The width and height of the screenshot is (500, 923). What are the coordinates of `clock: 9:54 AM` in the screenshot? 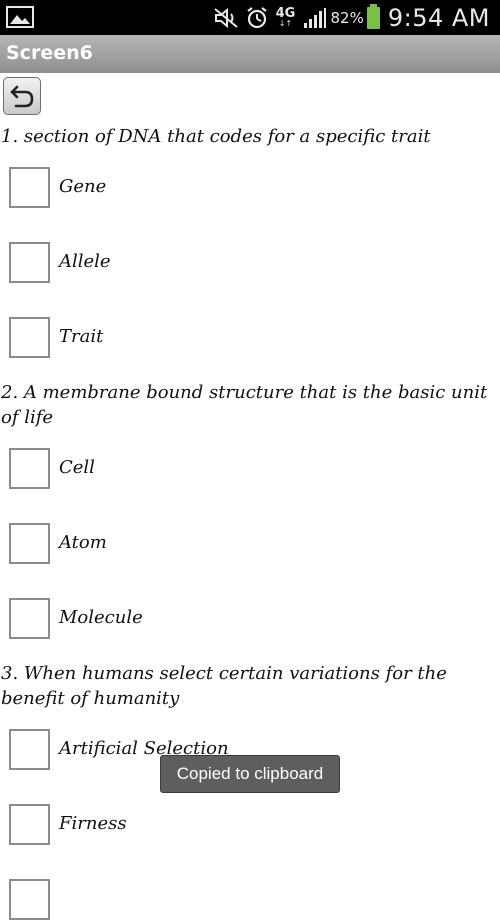 It's located at (438, 17).